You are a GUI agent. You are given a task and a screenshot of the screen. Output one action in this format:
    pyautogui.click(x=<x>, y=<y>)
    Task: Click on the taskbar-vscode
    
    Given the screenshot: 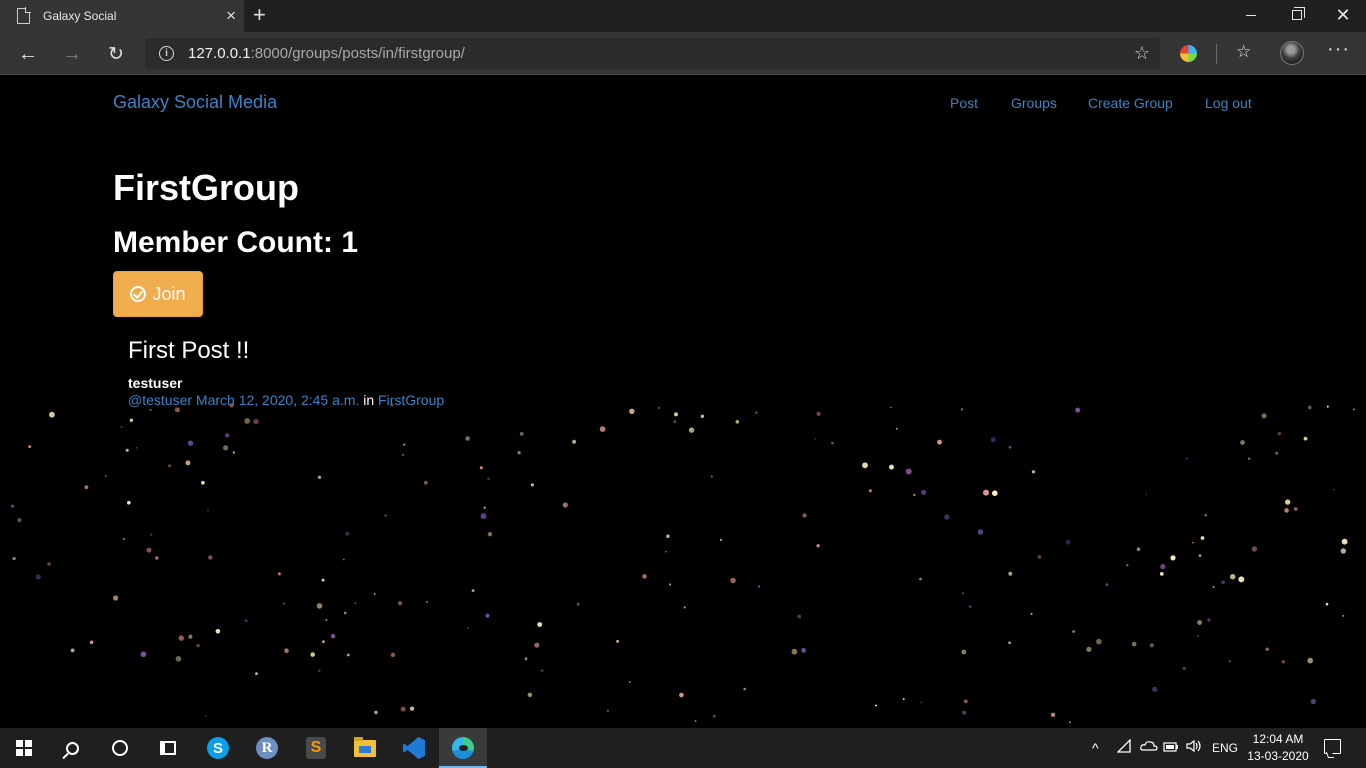 What is the action you would take?
    pyautogui.click(x=414, y=748)
    